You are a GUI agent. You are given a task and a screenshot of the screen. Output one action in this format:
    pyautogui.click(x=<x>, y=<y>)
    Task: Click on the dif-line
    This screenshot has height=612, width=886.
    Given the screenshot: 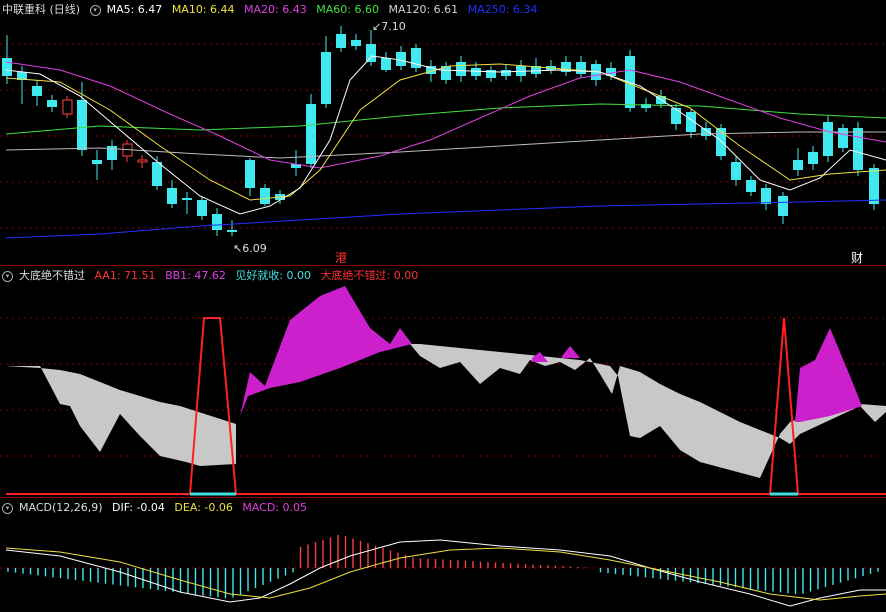 What is the action you would take?
    pyautogui.click(x=445, y=573)
    